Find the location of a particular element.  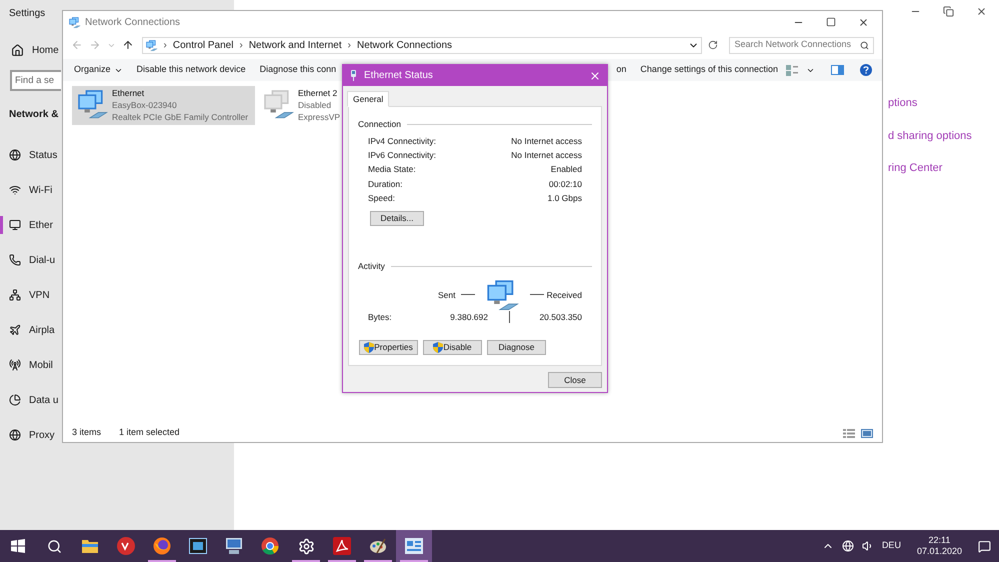

sent-bytes: 9.380.692 is located at coordinates (468, 317).